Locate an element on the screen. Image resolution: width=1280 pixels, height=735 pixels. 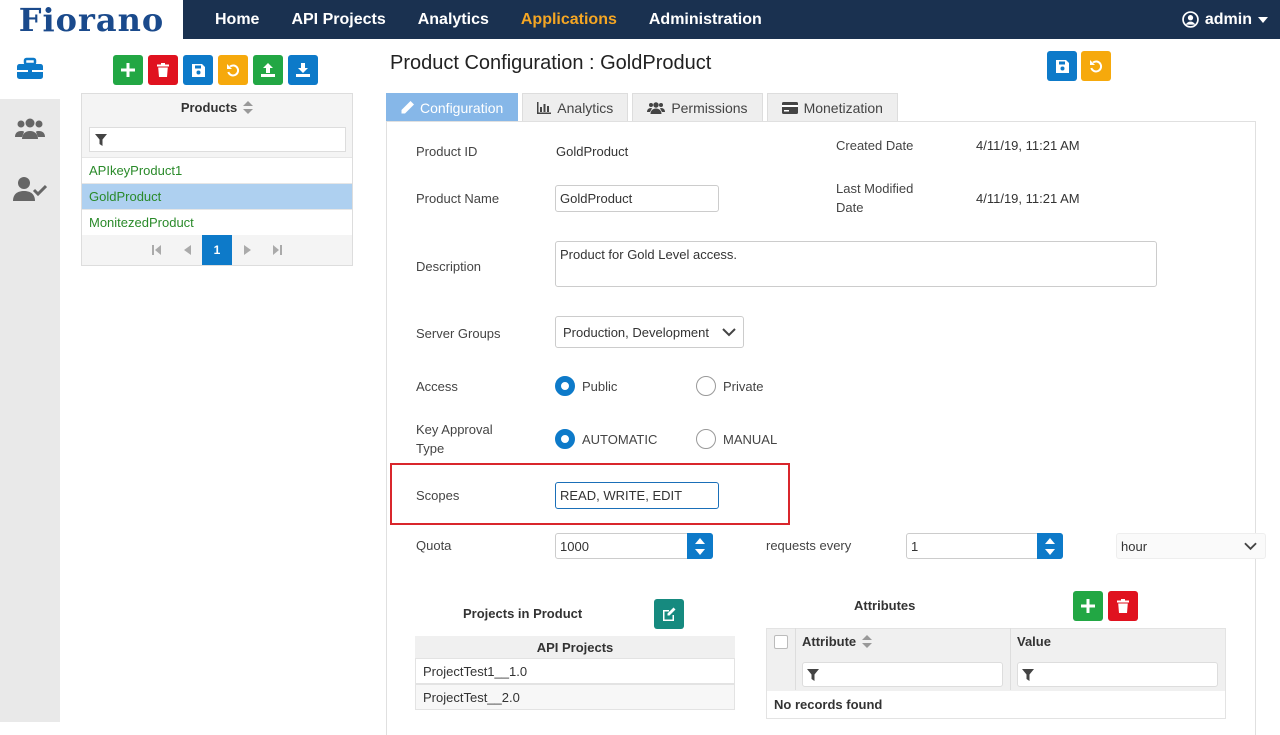
reset-product-button is located at coordinates (233, 70).